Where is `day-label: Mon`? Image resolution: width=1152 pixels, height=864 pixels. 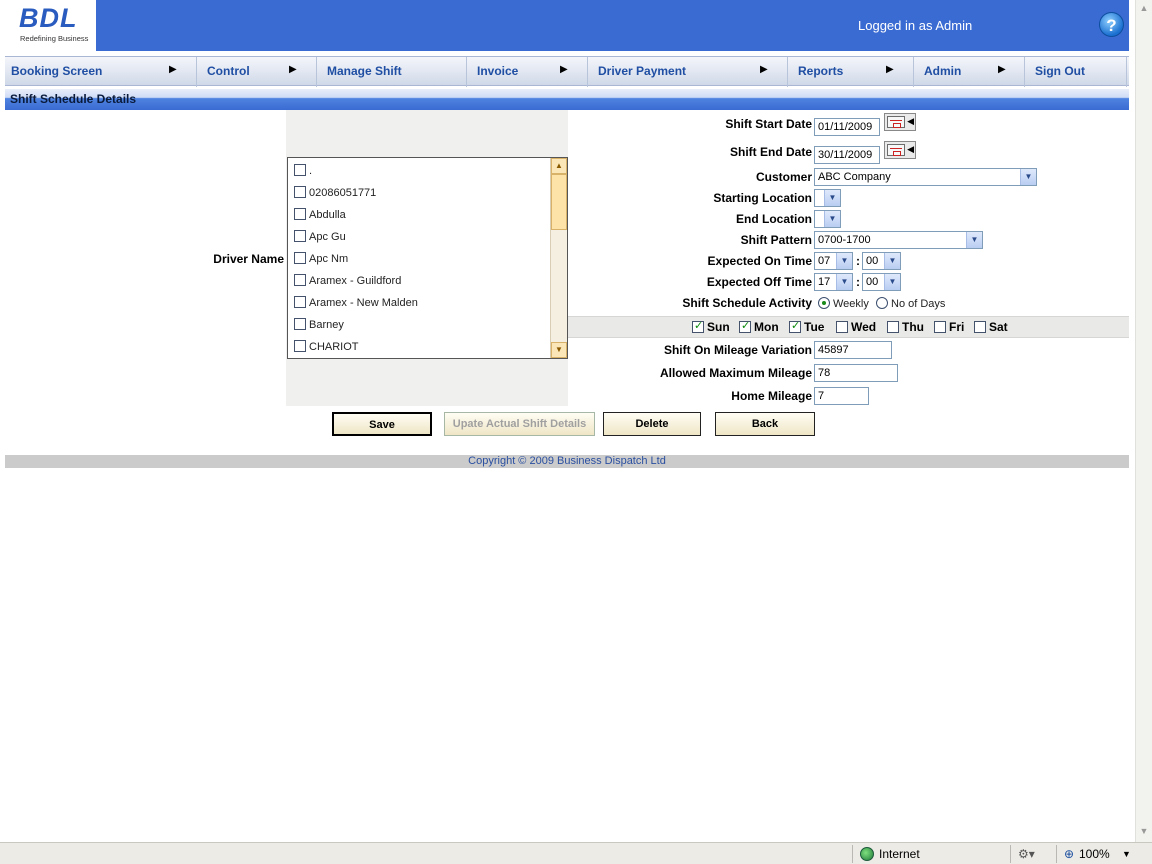 day-label: Mon is located at coordinates (766, 327).